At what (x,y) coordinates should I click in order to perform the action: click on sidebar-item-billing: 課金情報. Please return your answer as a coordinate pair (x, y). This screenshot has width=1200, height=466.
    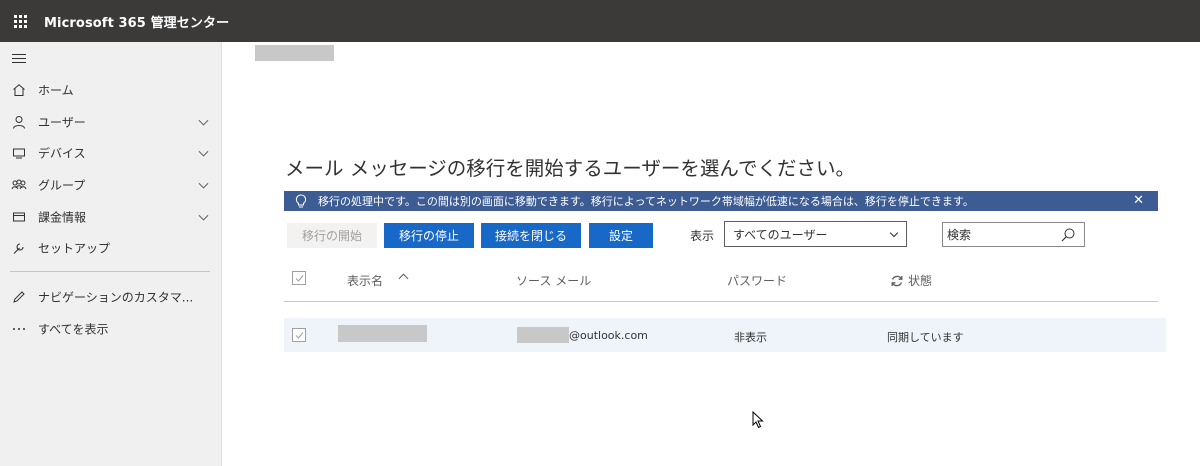
    Looking at the image, I should click on (110, 217).